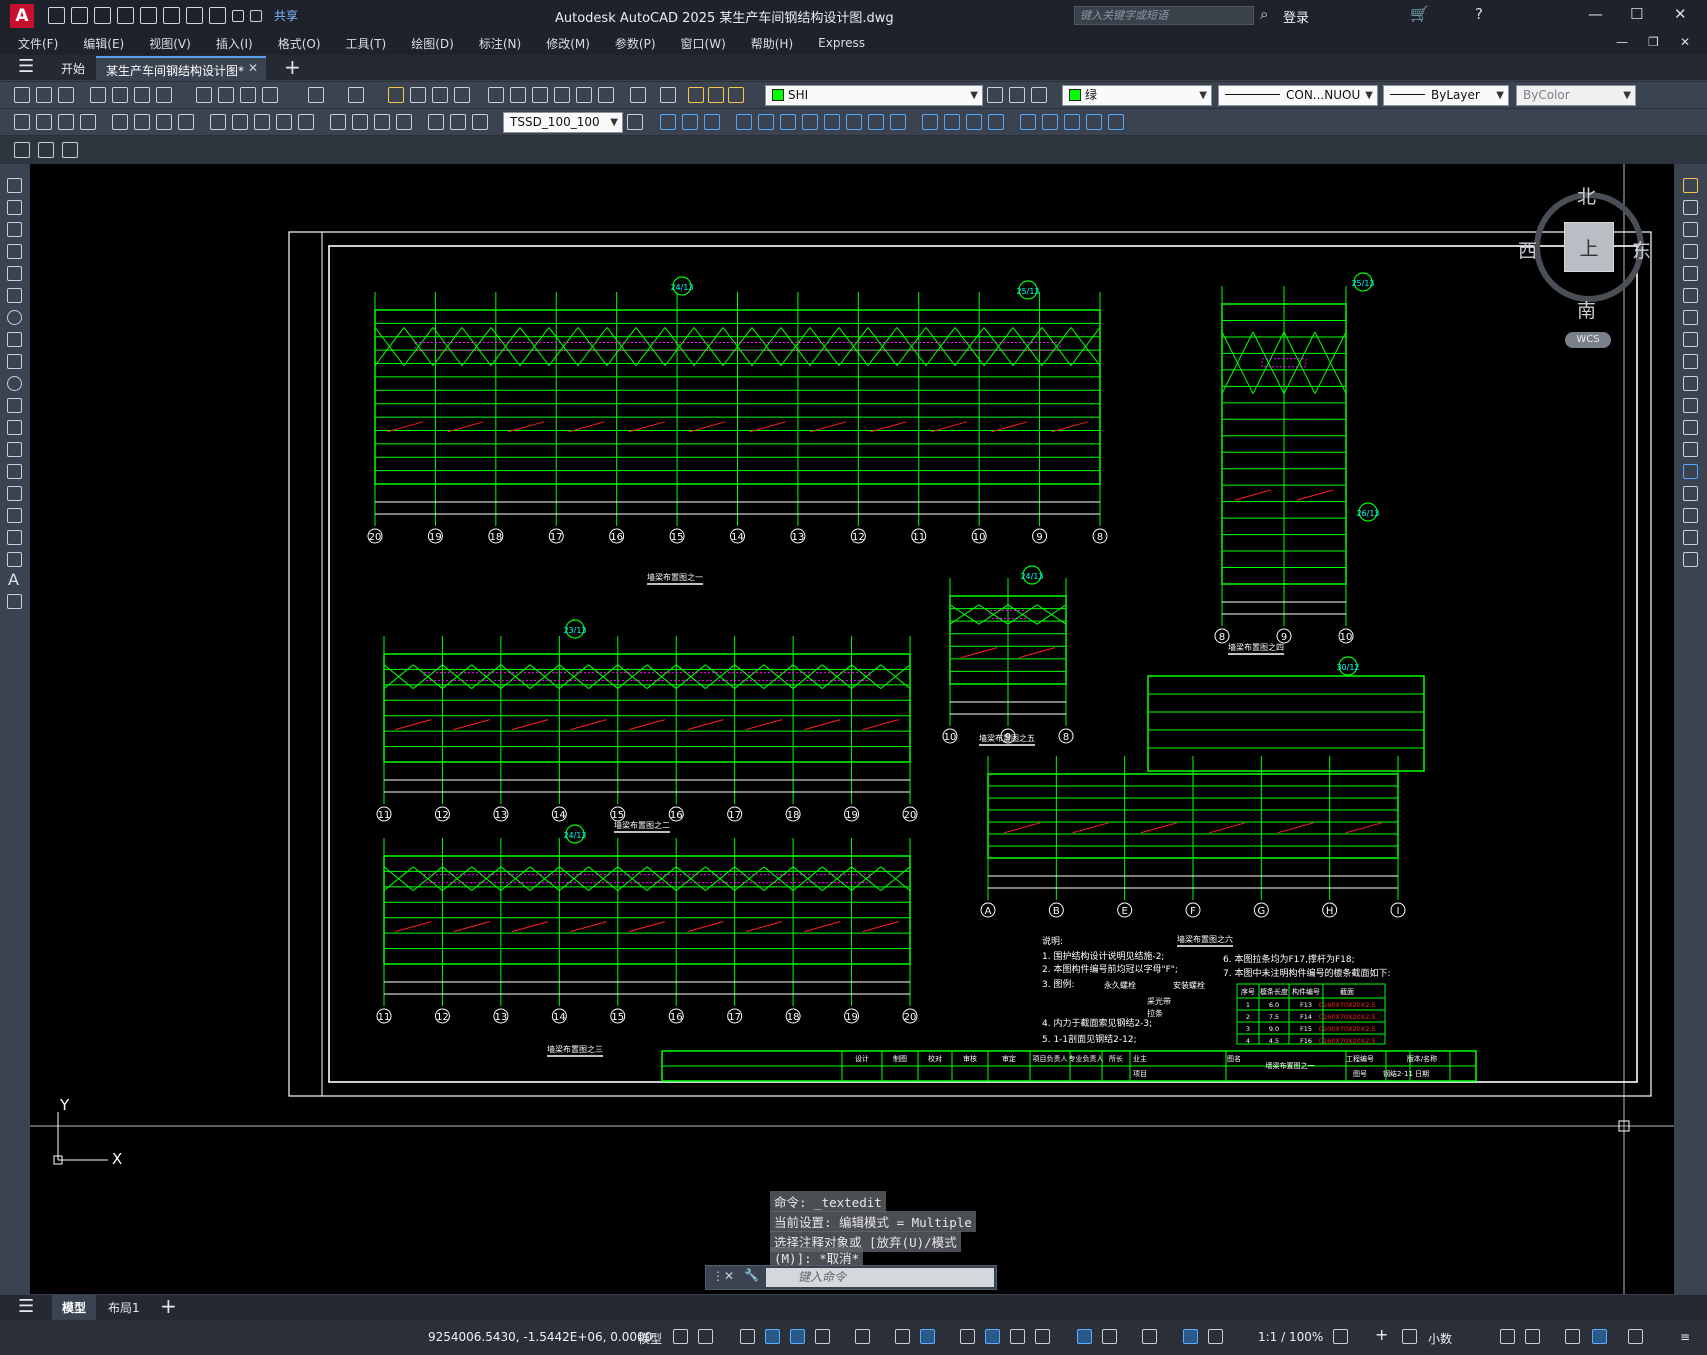  What do you see at coordinates (418, 95) in the screenshot?
I see `zoom-realtime-icon` at bounding box center [418, 95].